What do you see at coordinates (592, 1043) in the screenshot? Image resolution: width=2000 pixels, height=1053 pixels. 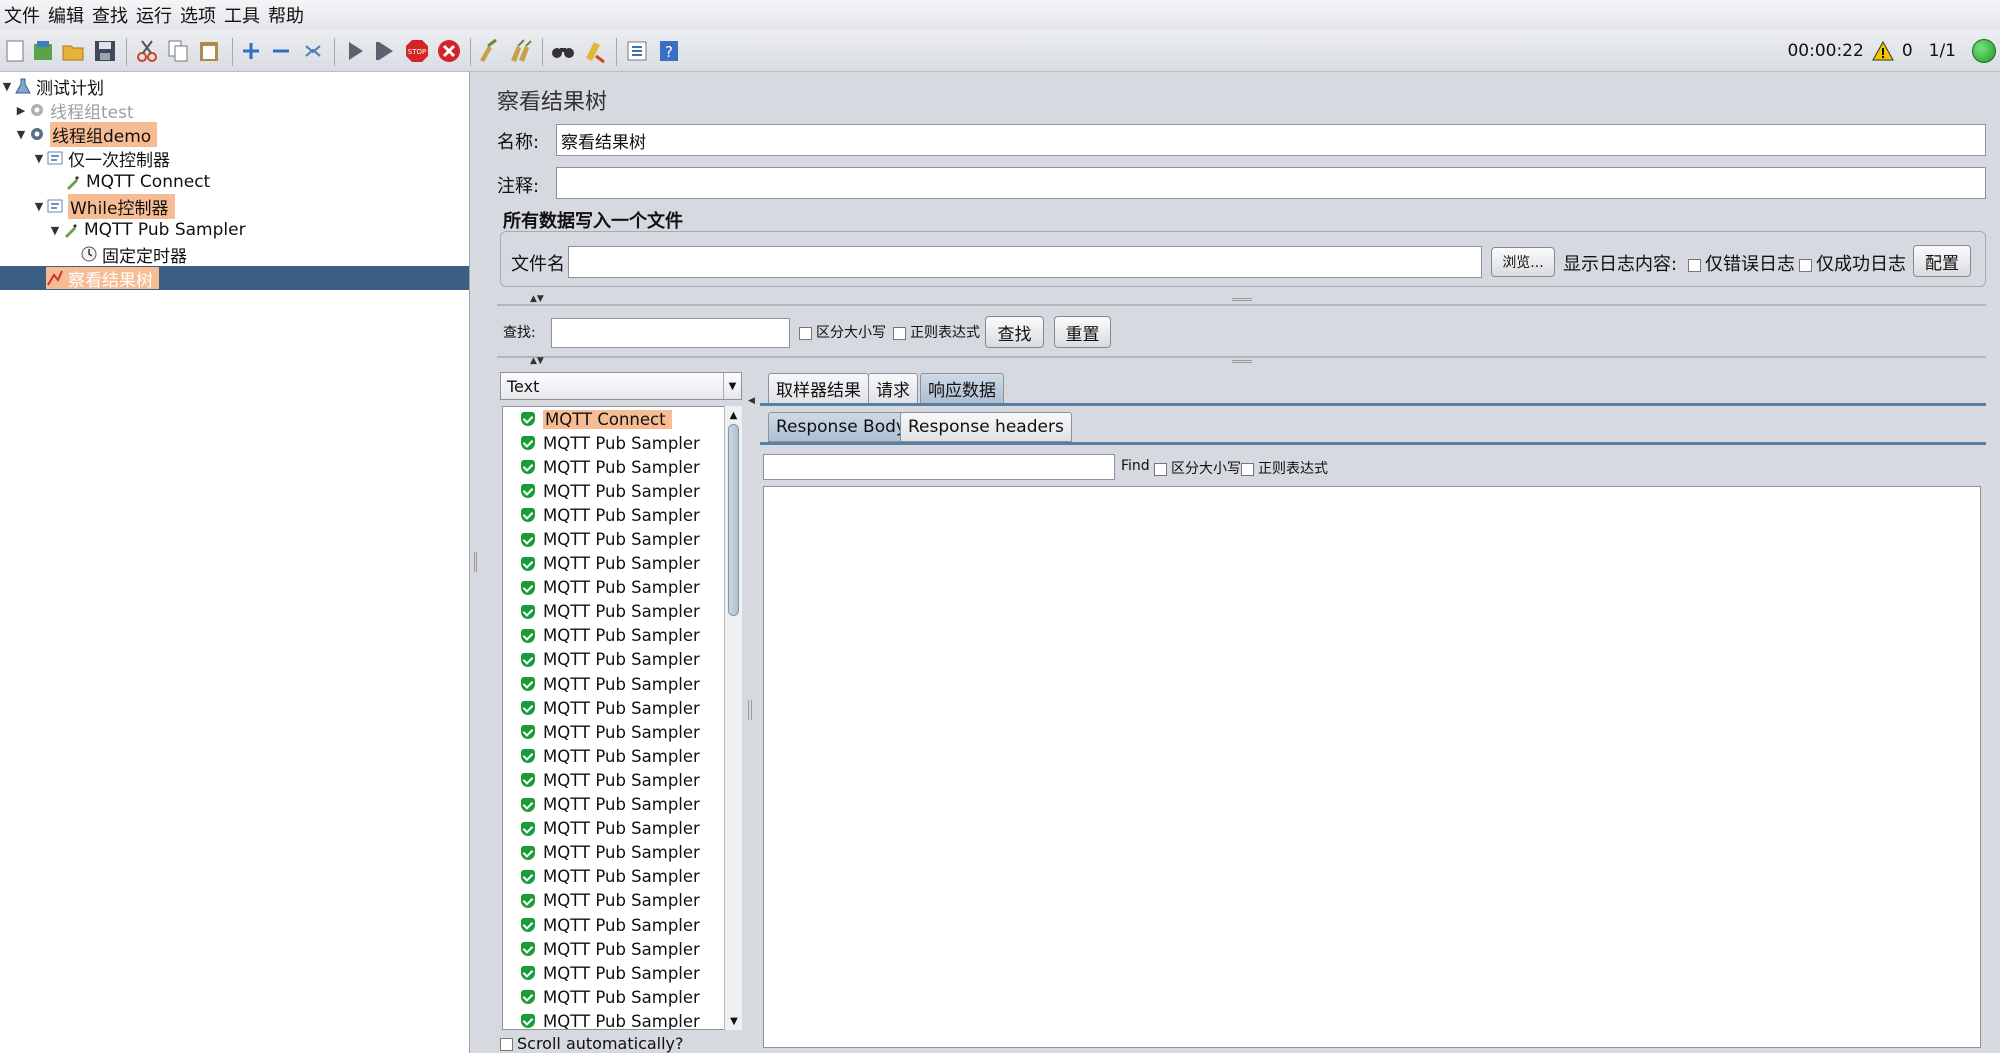 I see `scroll-automatically-option: Scroll automatically?` at bounding box center [592, 1043].